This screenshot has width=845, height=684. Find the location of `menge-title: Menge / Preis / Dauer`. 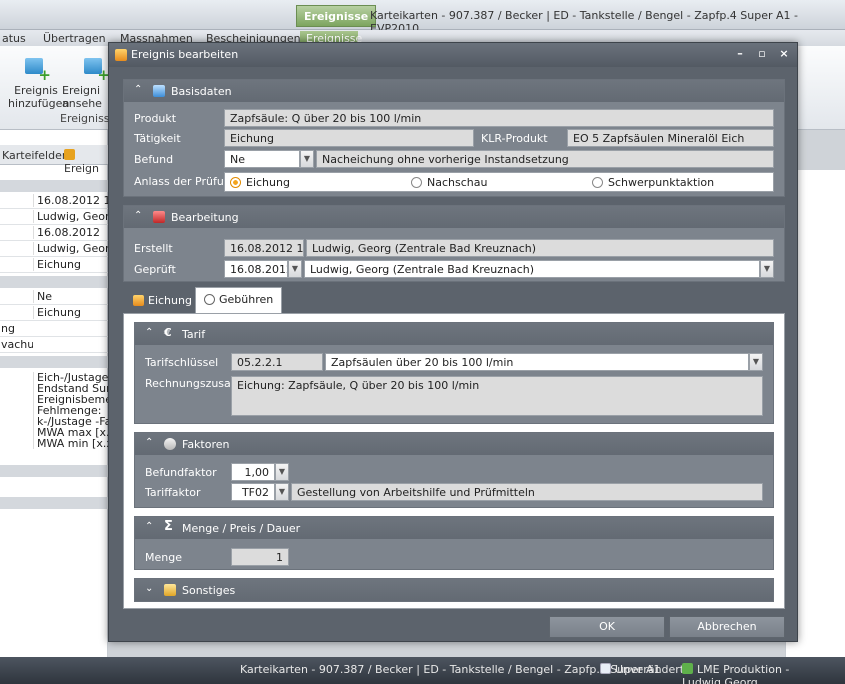

menge-title: Menge / Preis / Dauer is located at coordinates (241, 528).